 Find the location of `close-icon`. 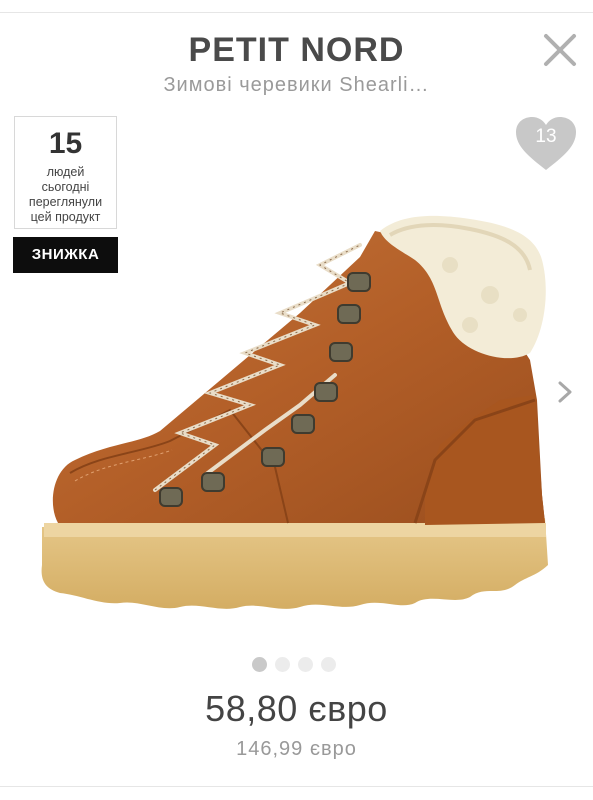

close-icon is located at coordinates (560, 50).